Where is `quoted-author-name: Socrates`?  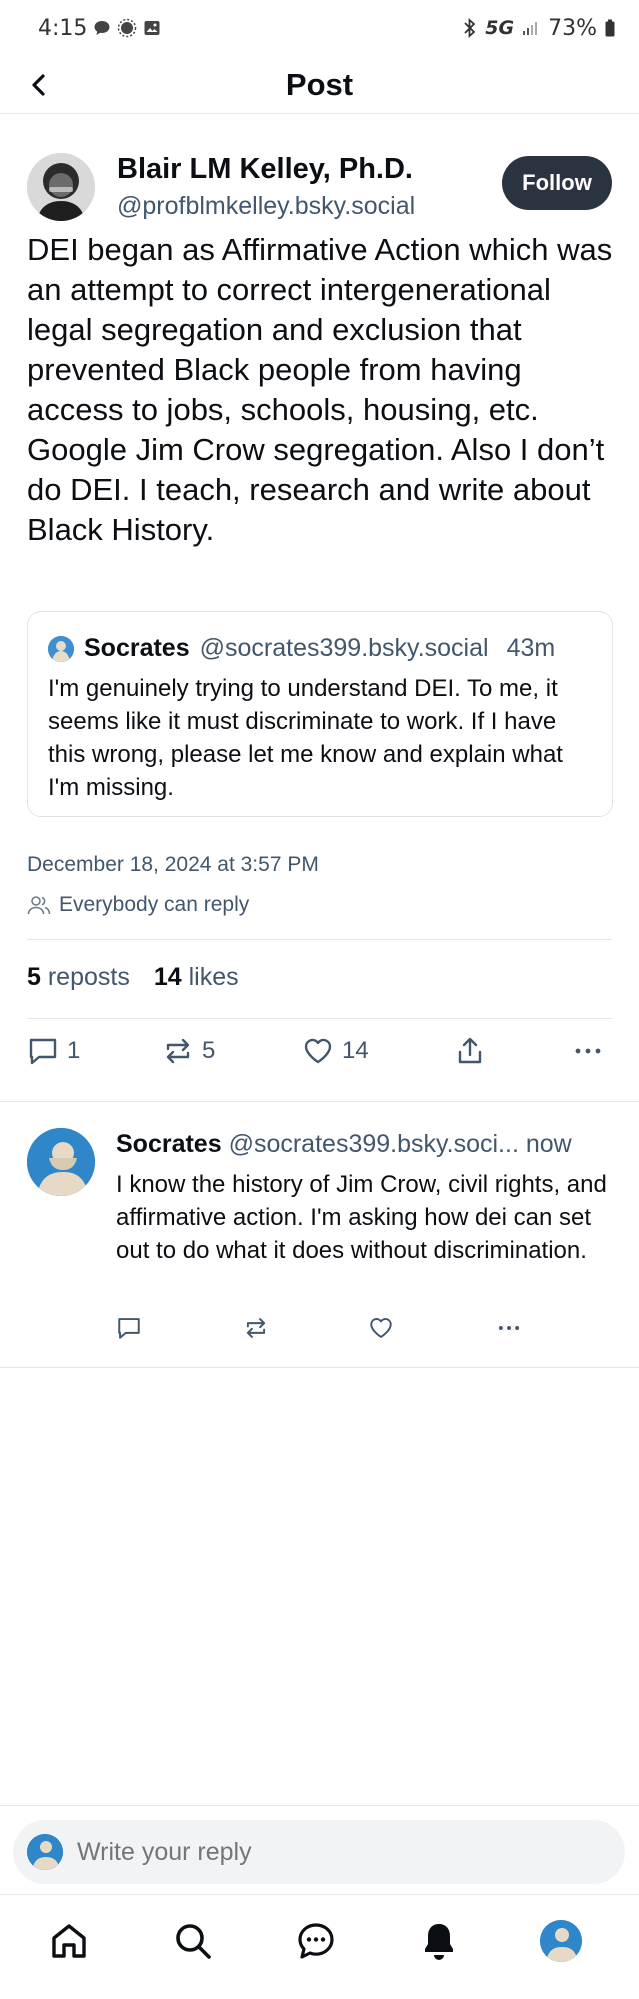 quoted-author-name: Socrates is located at coordinates (137, 648).